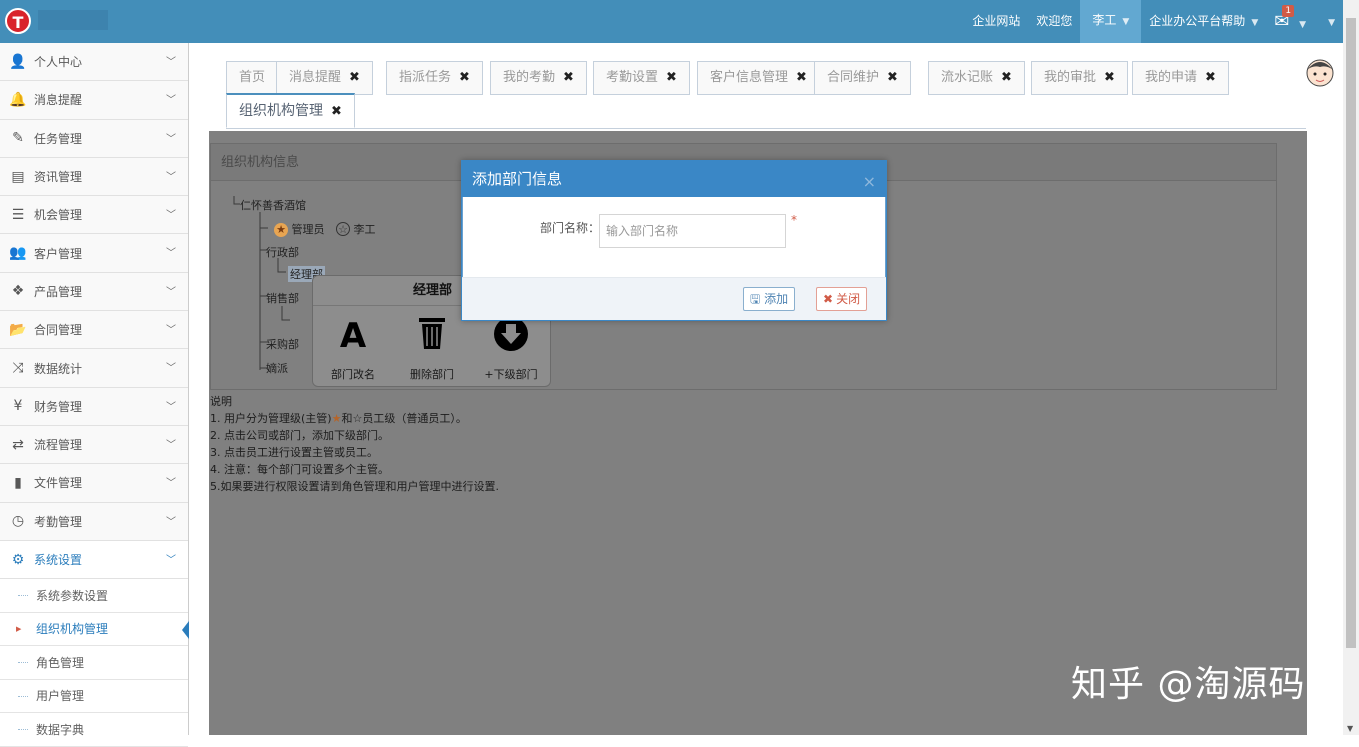 This screenshot has width=1359, height=747. I want to click on sidebar-item: ⇄ 流程管理 ﹀, so click(94, 445).